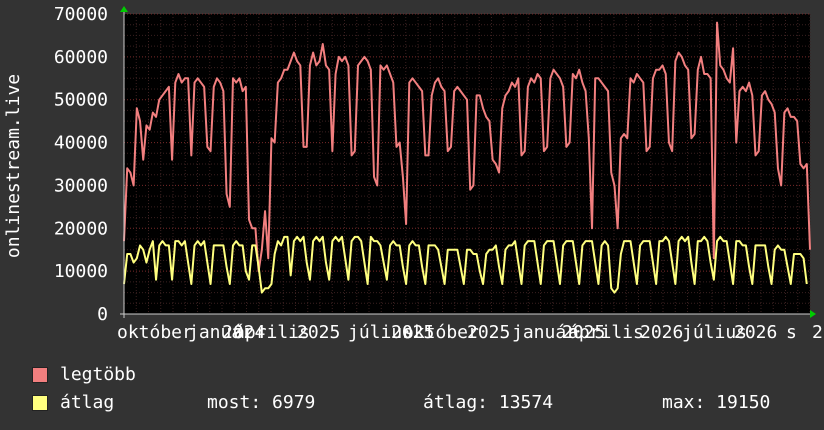 Image resolution: width=824 pixels, height=430 pixels. Describe the element at coordinates (102, 314) in the screenshot. I see `y-tick-label: 0` at that location.